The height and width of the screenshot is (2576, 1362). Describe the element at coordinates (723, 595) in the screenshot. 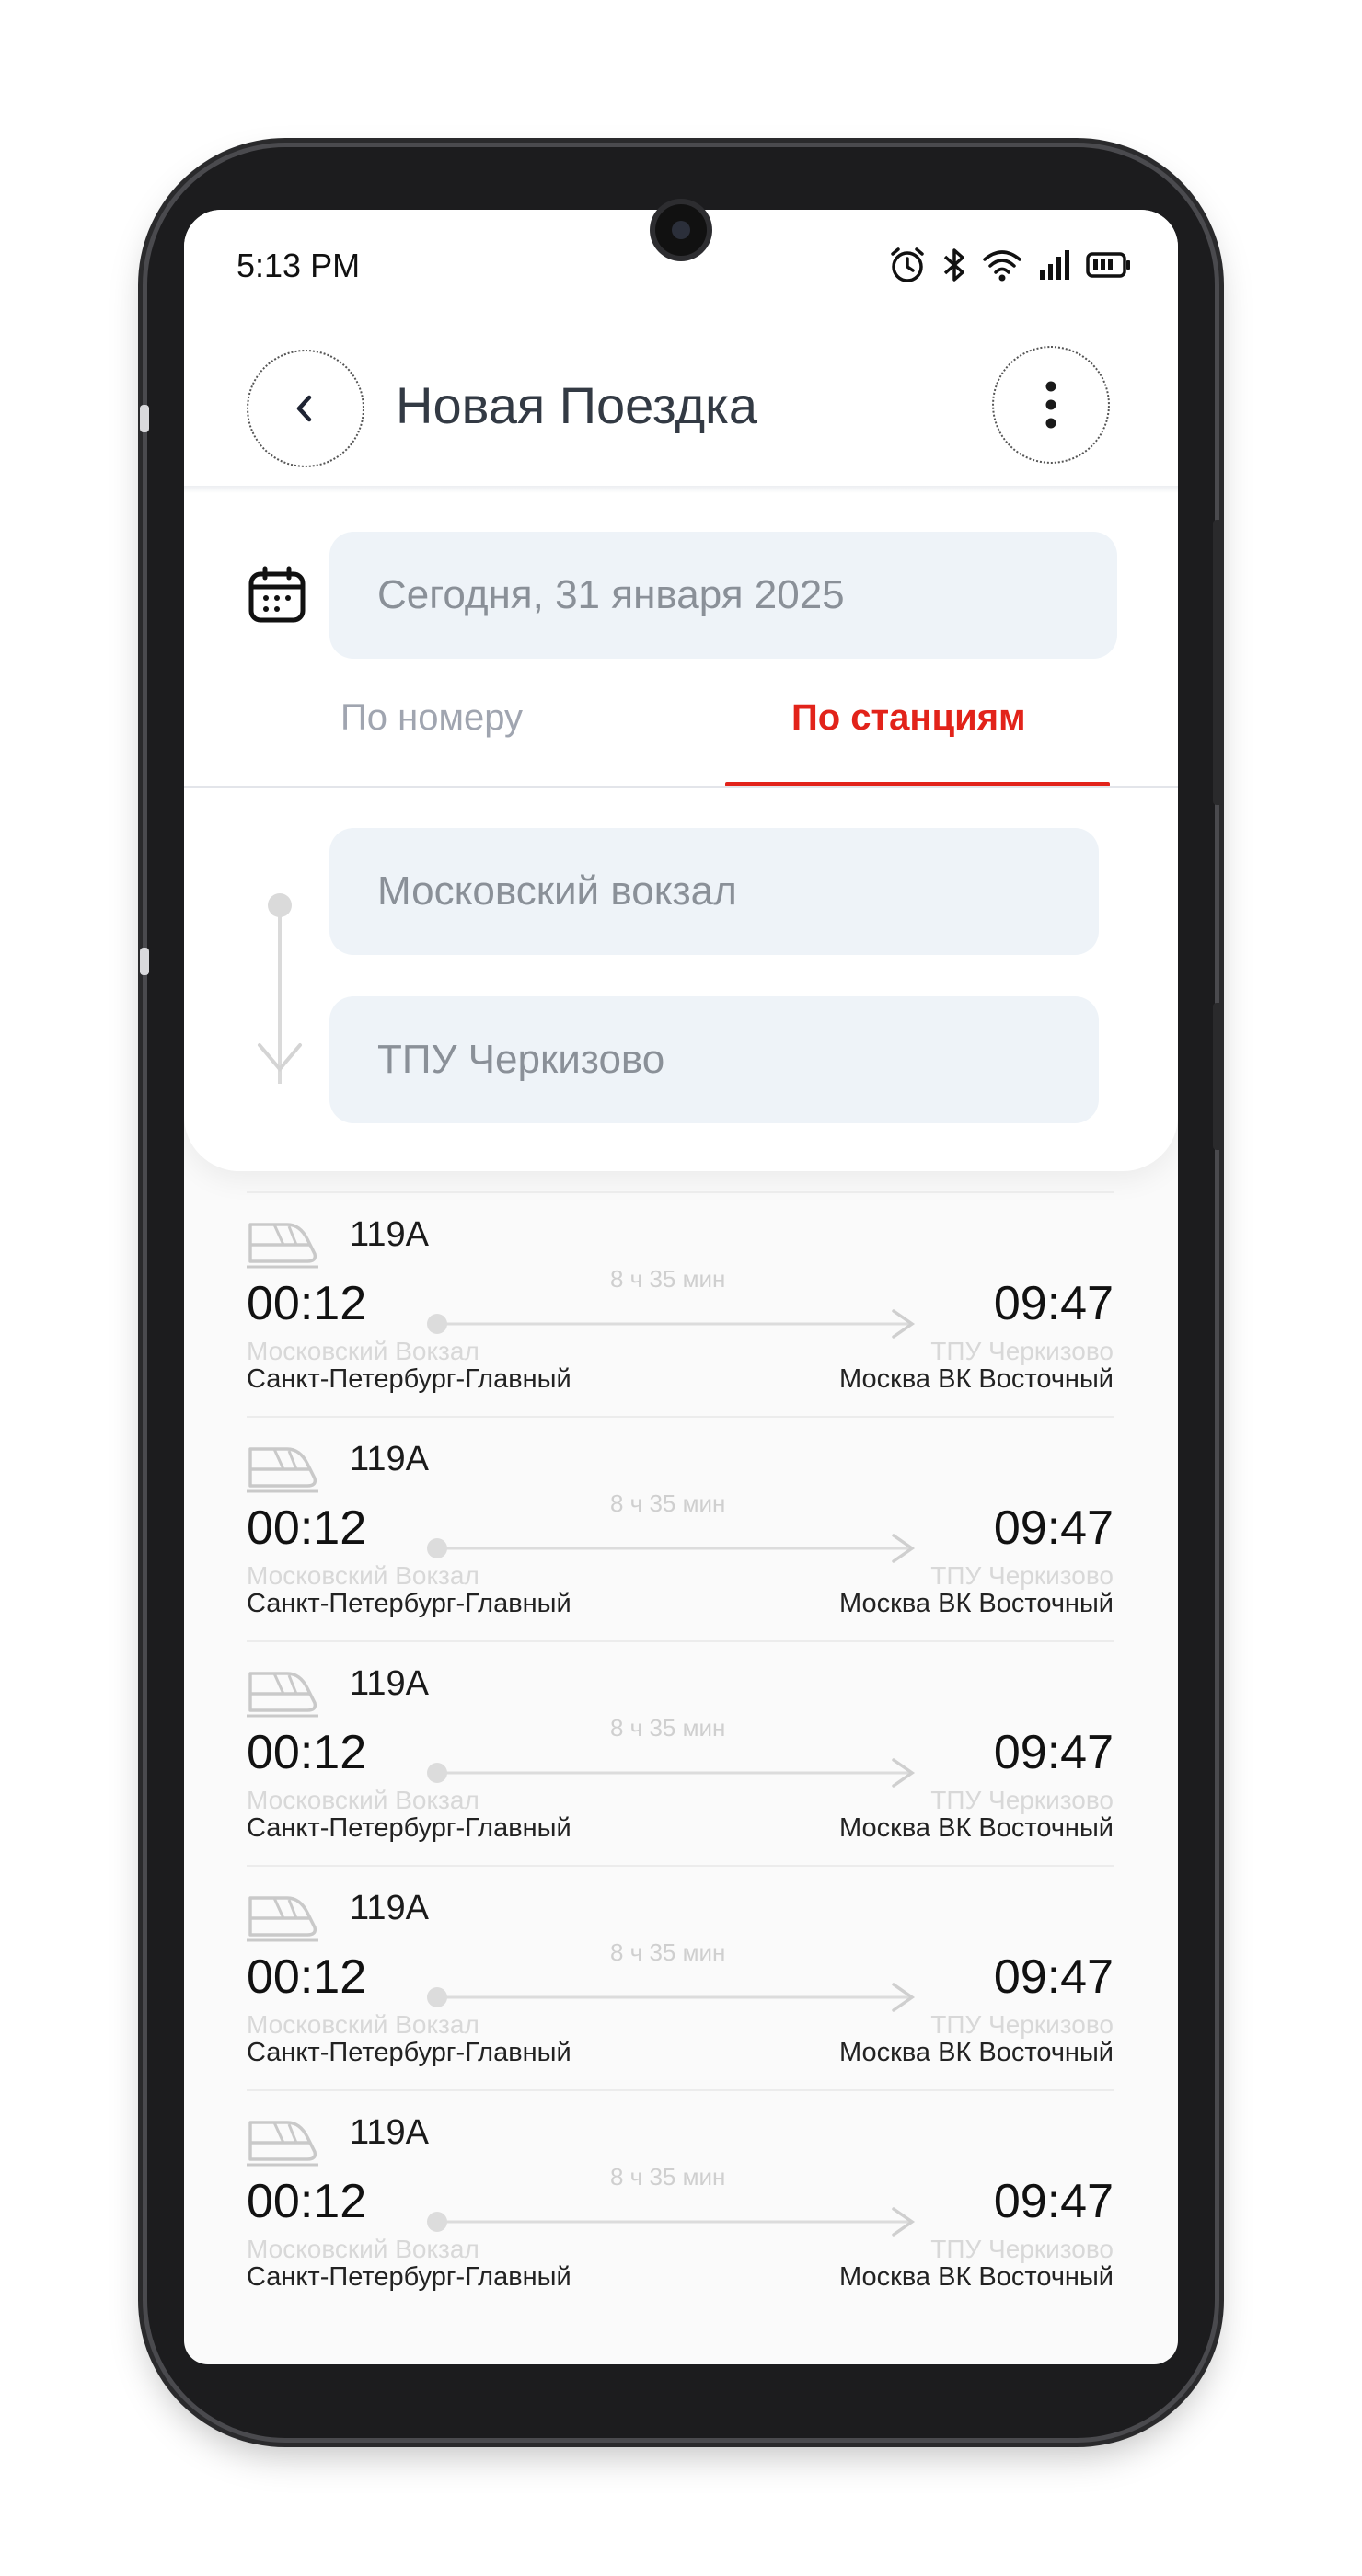

I see `date-field: Сегодня, 31 января 2025` at that location.